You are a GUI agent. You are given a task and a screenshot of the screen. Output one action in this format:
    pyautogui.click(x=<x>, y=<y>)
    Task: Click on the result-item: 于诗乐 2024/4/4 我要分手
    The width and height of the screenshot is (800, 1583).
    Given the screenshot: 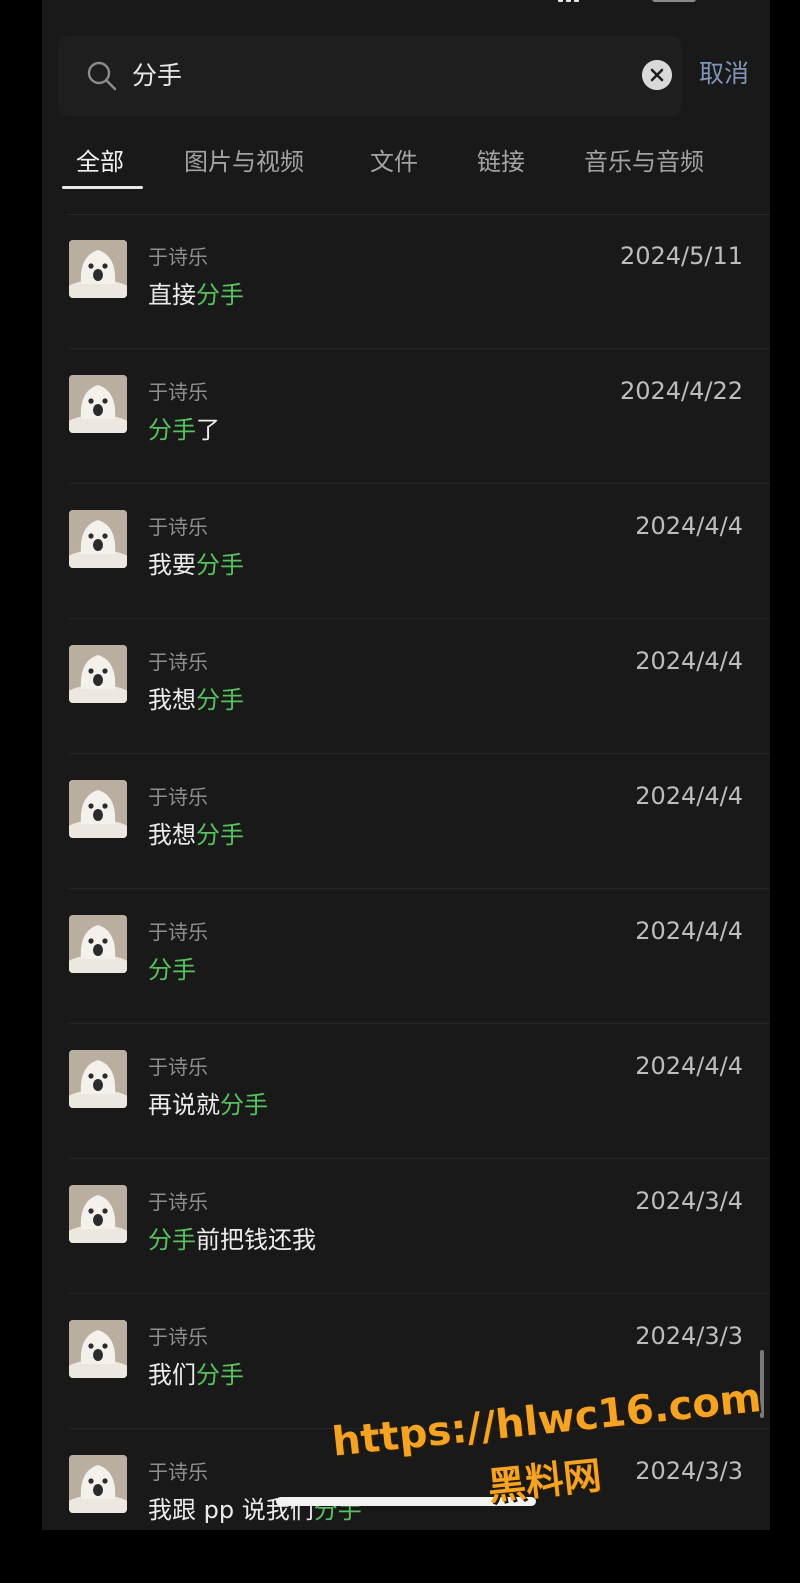 What is the action you would take?
    pyautogui.click(x=406, y=551)
    